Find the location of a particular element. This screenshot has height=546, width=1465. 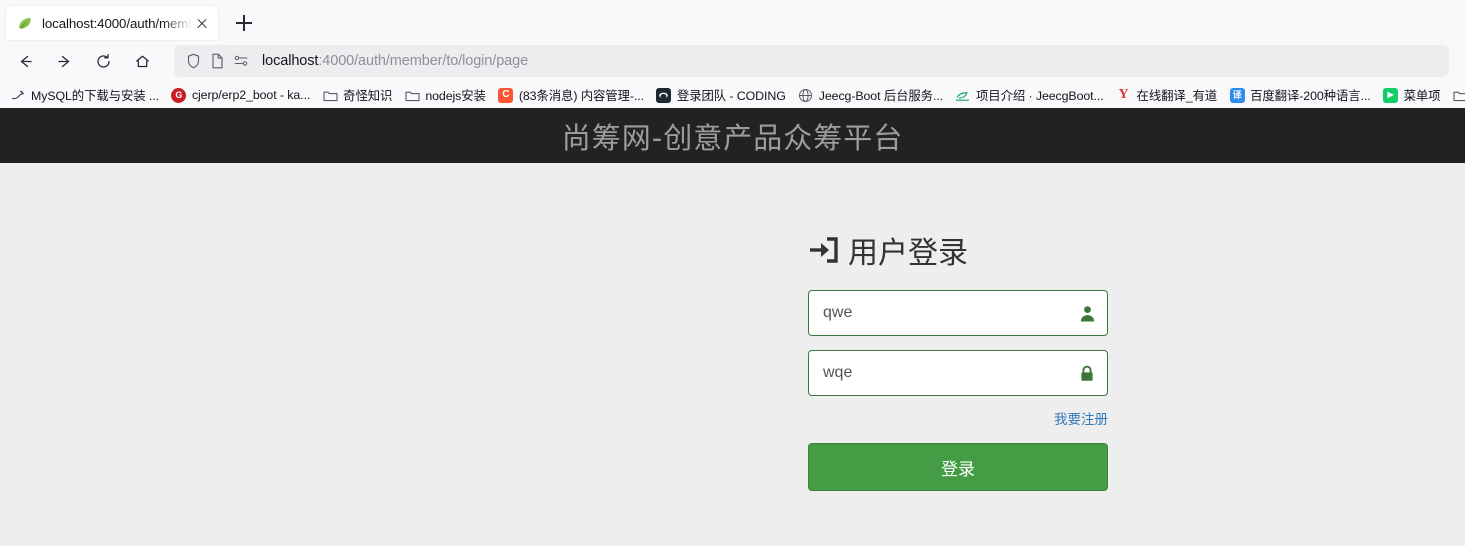

youdao-icon: Y is located at coordinates (1123, 94).